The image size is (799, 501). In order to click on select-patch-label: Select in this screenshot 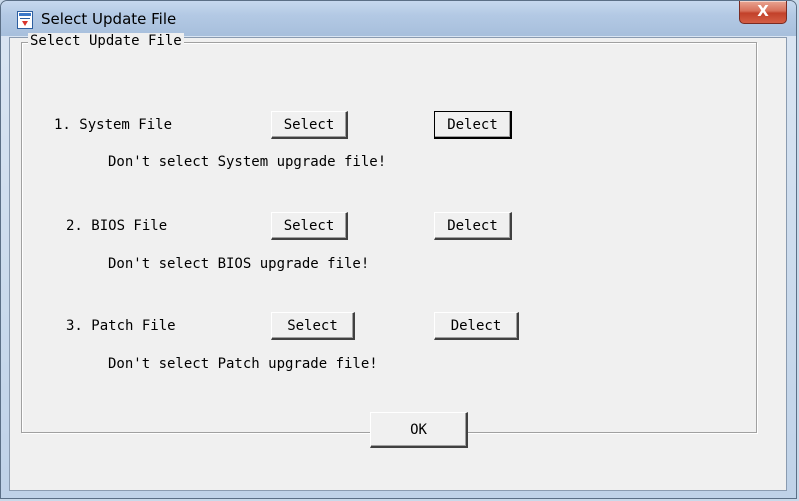, I will do `click(312, 325)`.